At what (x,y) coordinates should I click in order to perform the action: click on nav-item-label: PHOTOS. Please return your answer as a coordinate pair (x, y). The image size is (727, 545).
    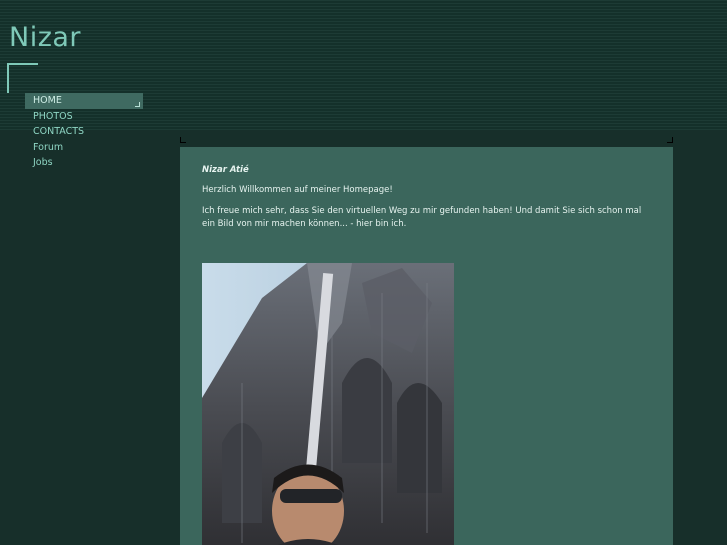
    Looking at the image, I should click on (53, 116).